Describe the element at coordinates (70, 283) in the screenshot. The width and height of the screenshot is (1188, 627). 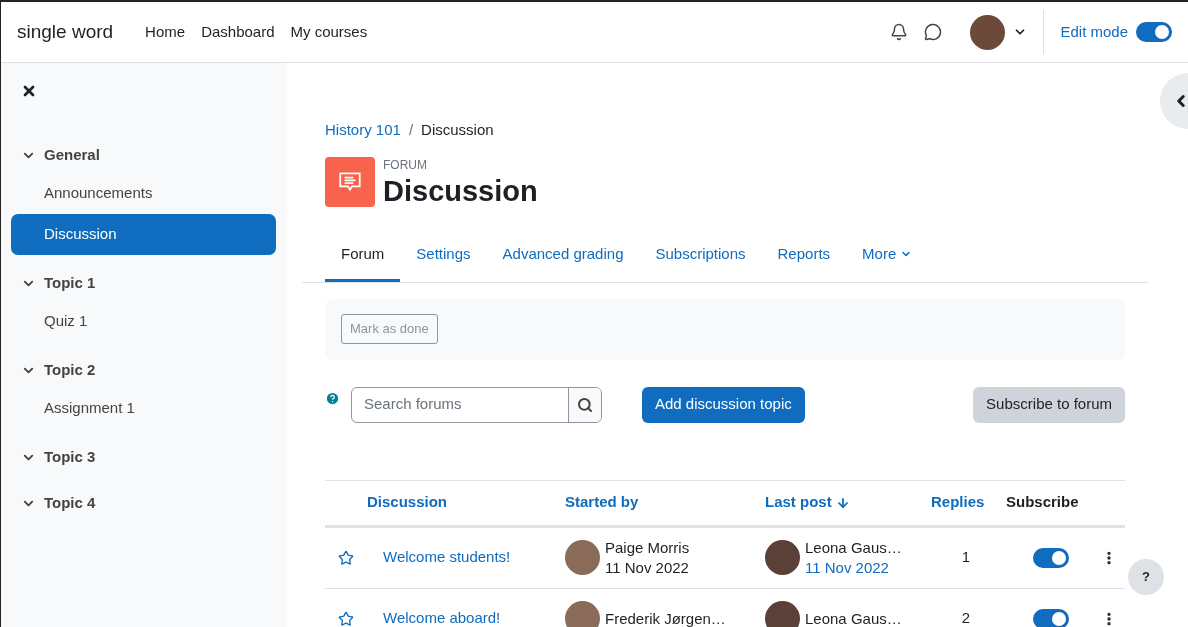
I see `section-title: Topic 1` at that location.